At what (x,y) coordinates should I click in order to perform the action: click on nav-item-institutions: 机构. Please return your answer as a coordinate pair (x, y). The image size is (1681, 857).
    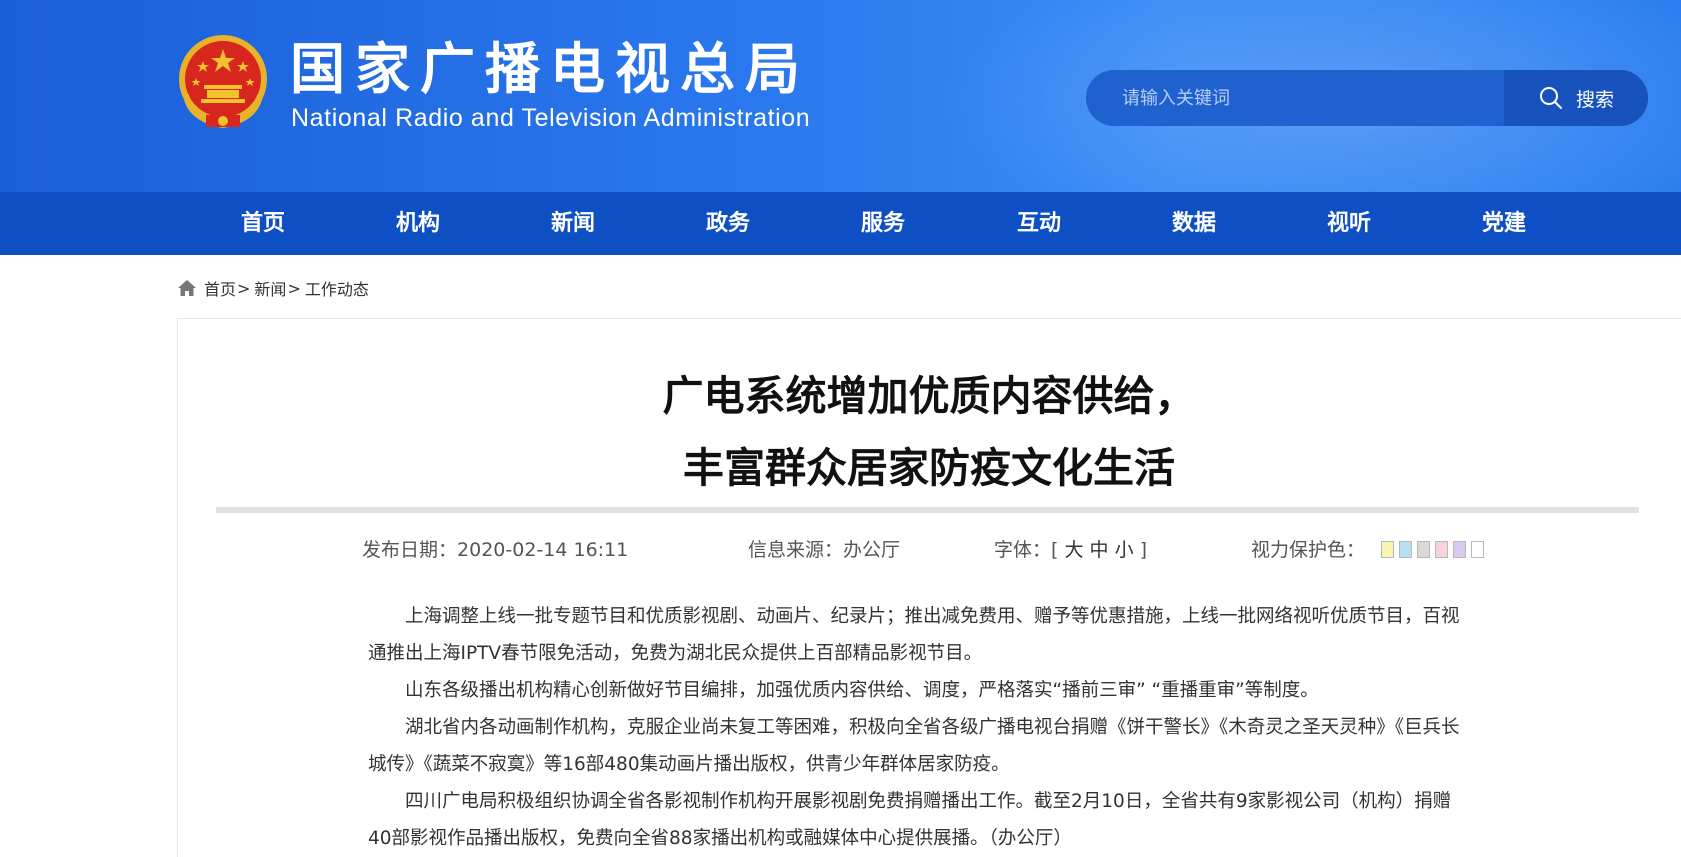
    Looking at the image, I should click on (418, 223).